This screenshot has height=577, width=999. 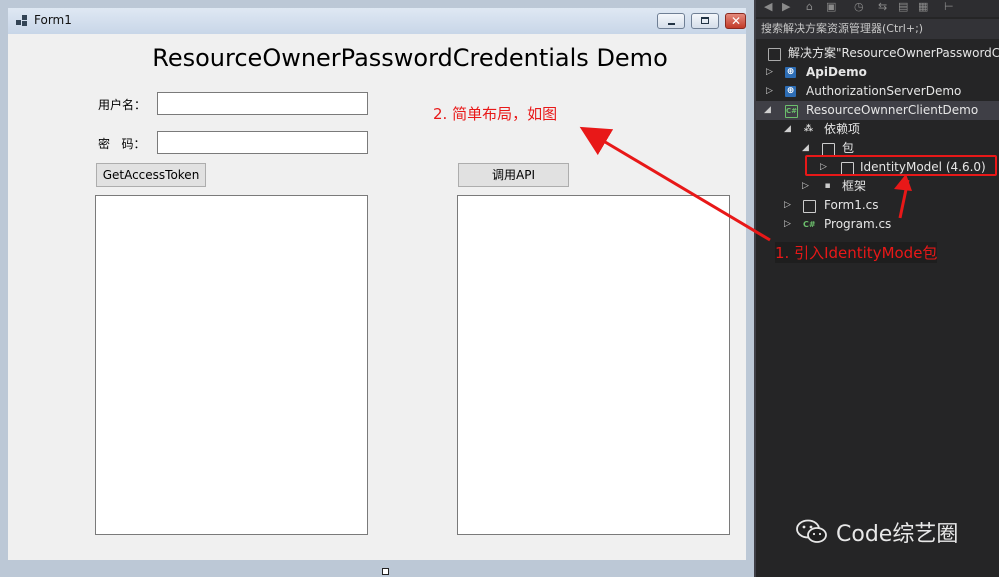 What do you see at coordinates (856, 252) in the screenshot?
I see `annotation-step1: 1. 引入IdentityMode包` at bounding box center [856, 252].